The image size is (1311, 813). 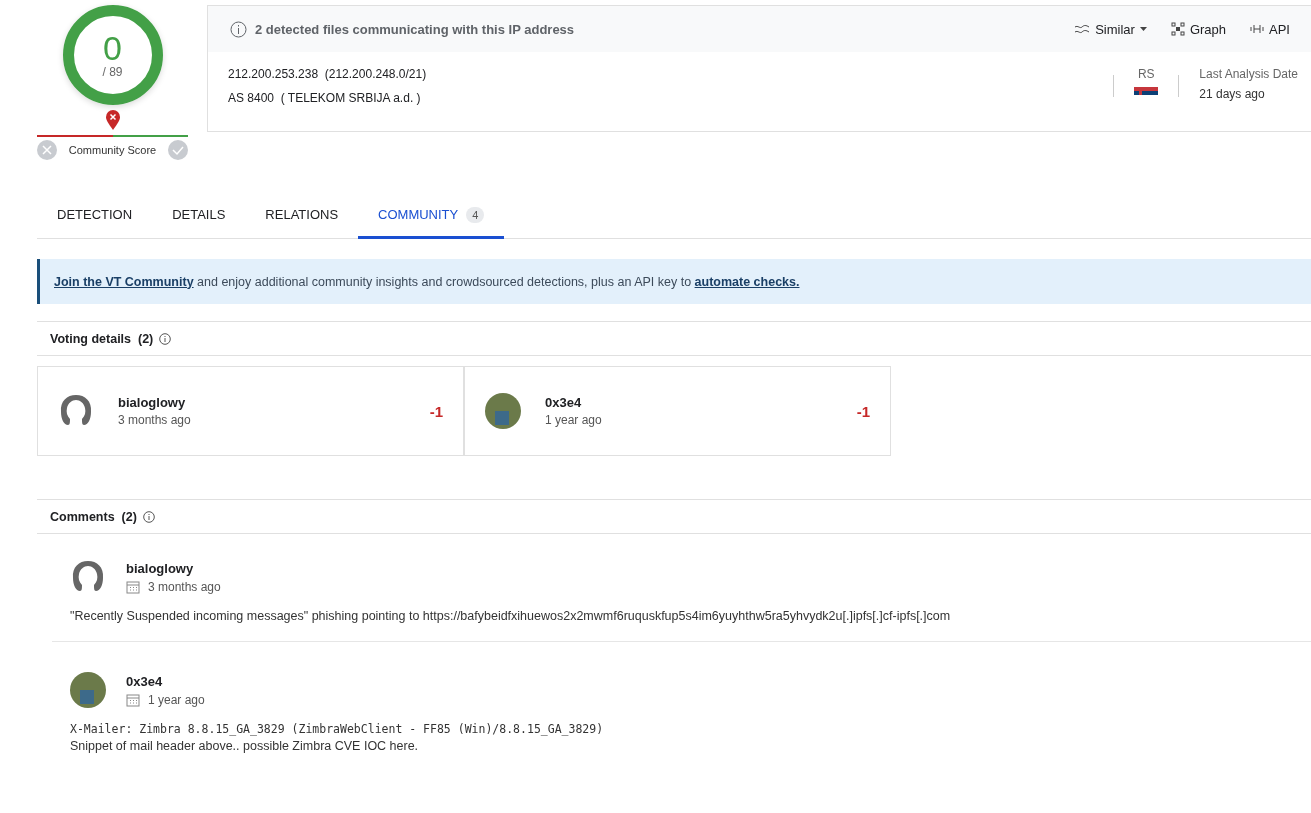 What do you see at coordinates (1270, 29) in the screenshot?
I see `api-button: API` at bounding box center [1270, 29].